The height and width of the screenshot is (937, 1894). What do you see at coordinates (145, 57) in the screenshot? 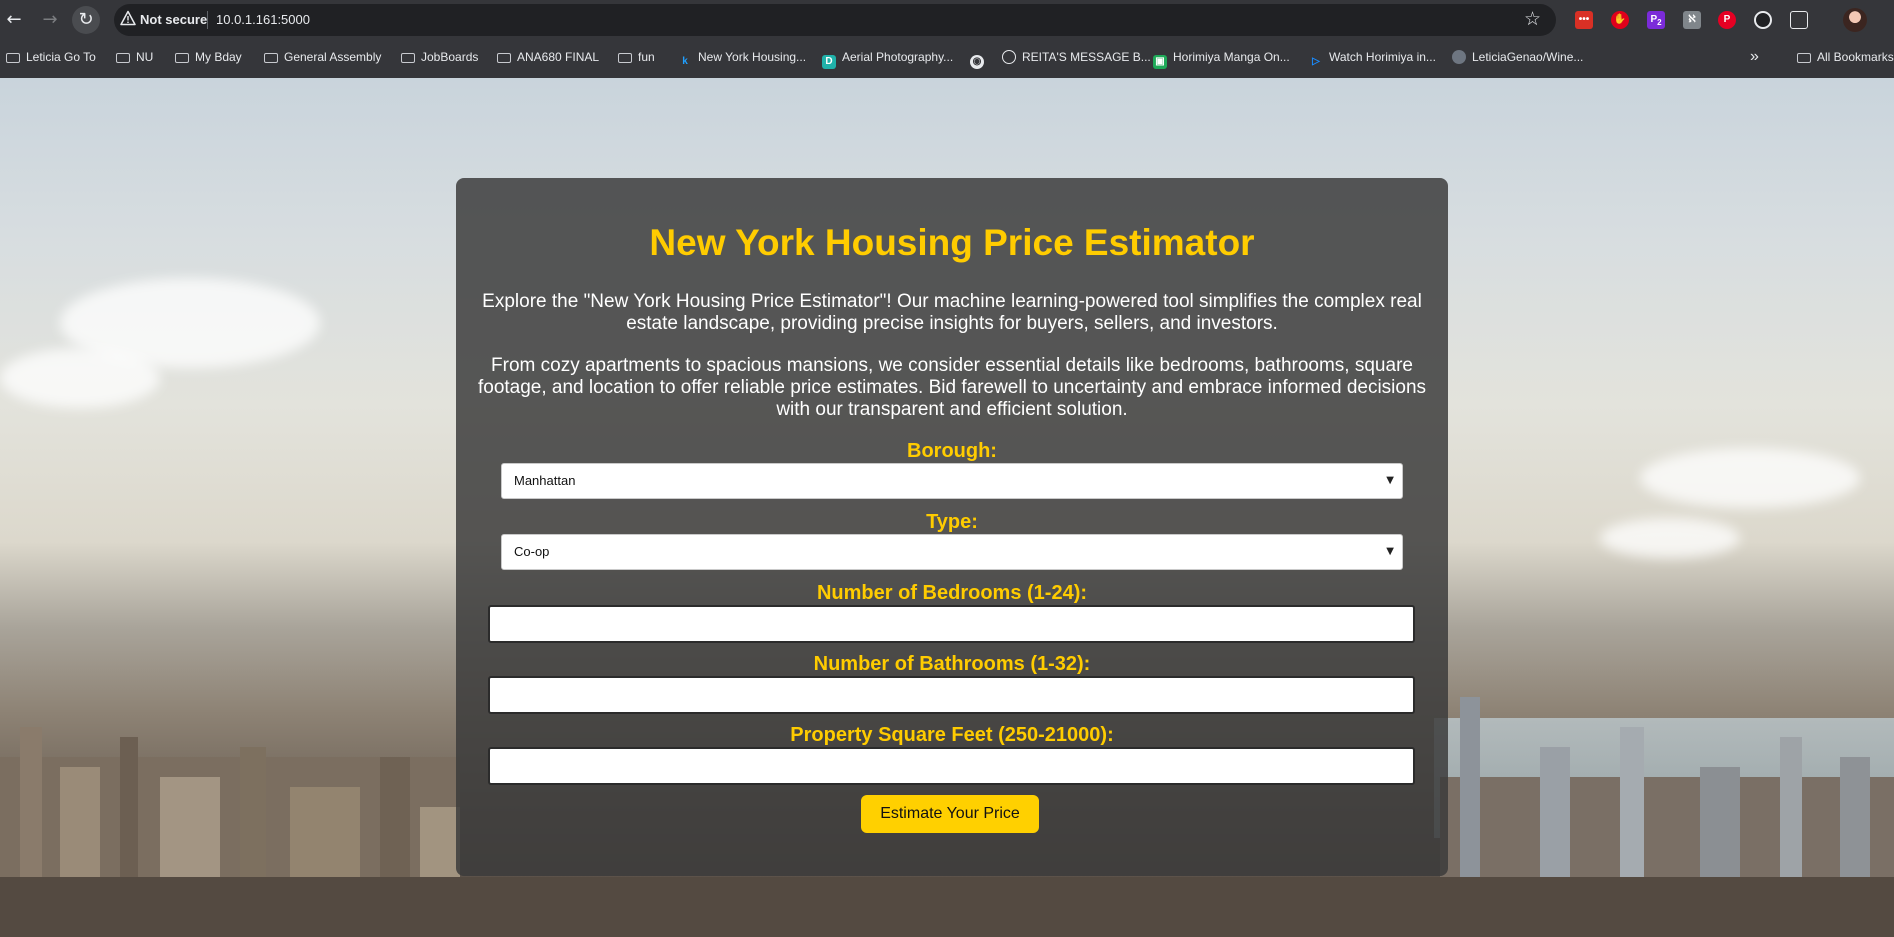
I see `bookmark-label: NU` at bounding box center [145, 57].